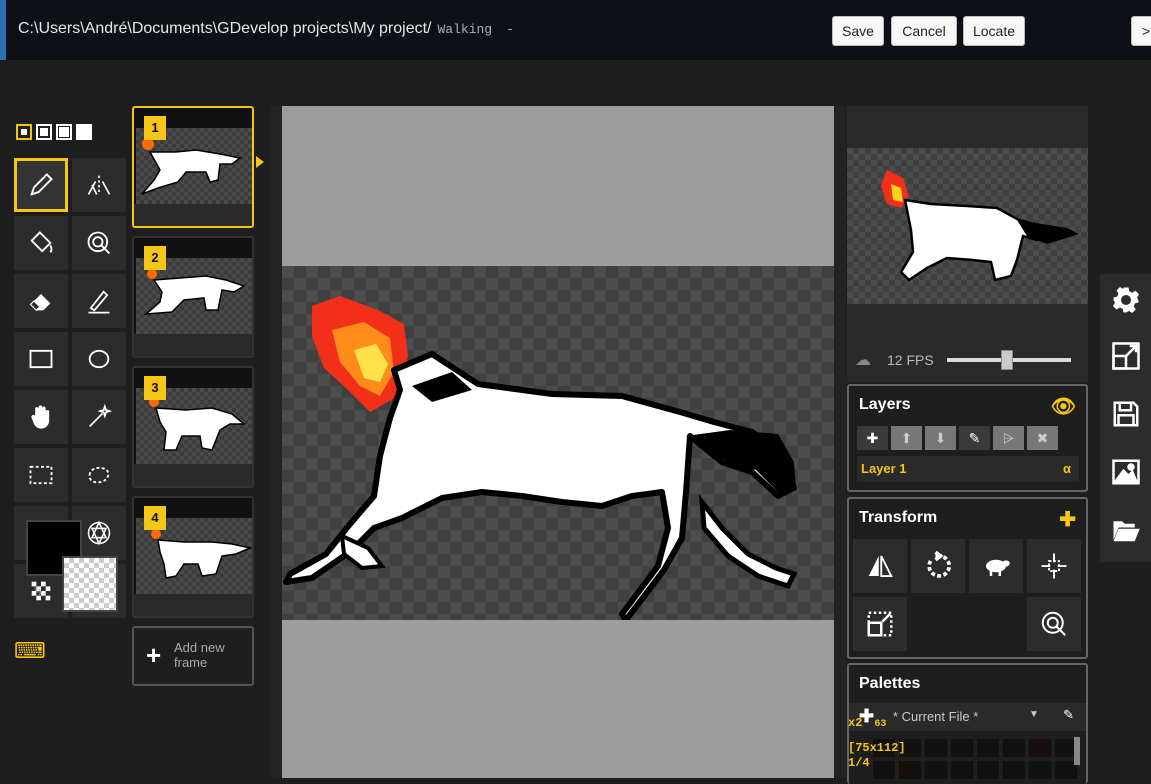 This screenshot has width=1151, height=784. I want to click on pen-size-picker, so click(54, 132).